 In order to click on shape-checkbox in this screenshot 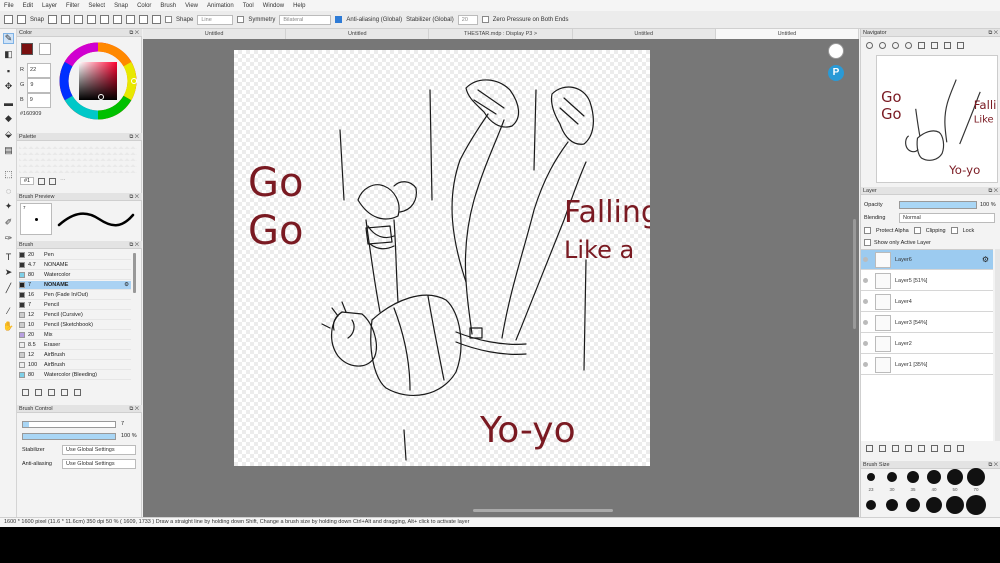, I will do `click(169, 19)`.